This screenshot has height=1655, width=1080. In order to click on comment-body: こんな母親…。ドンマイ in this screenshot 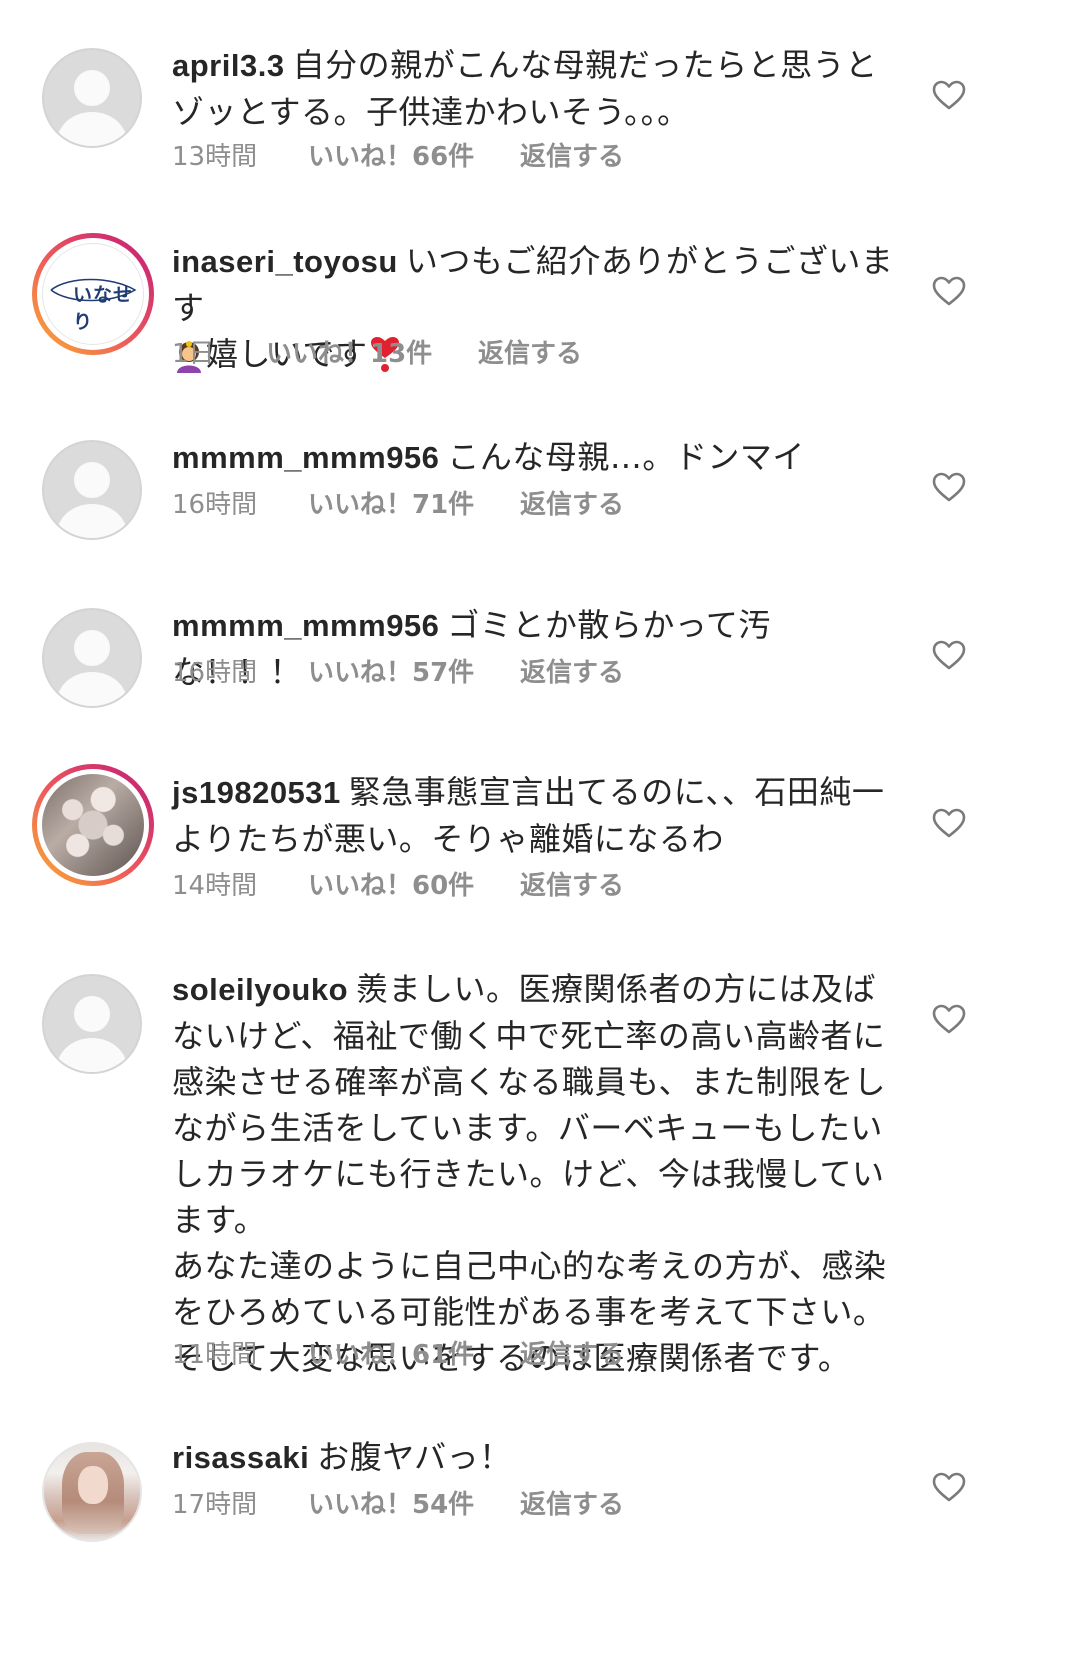, I will do `click(626, 457)`.